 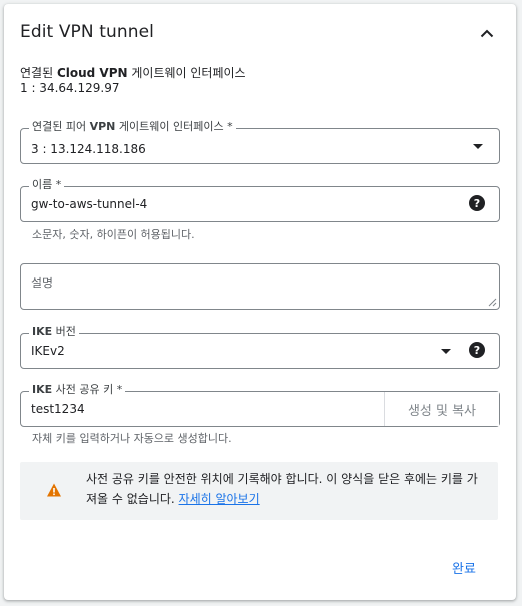 I want to click on ike-psk-label: IKE 사전 공유 키 *, so click(x=77, y=390).